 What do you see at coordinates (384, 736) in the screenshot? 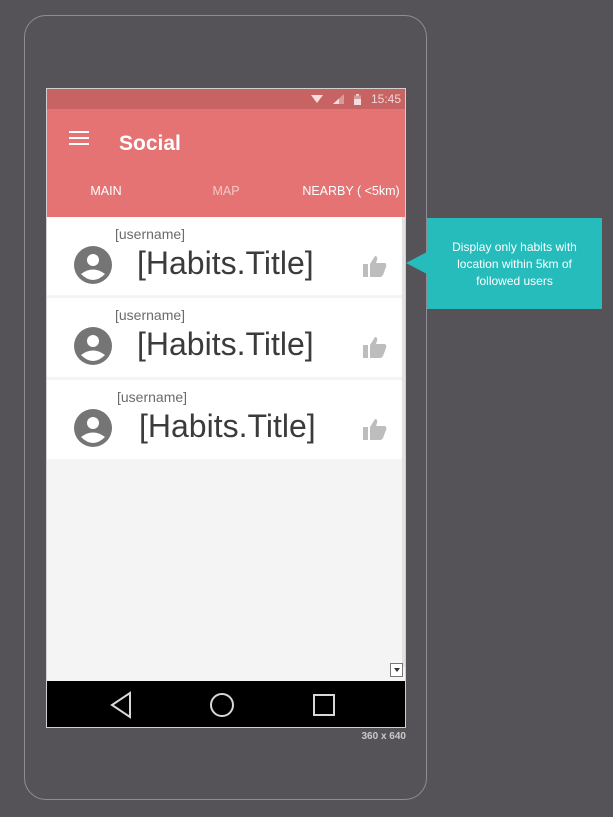
I see `frame-size-label: 360 x 640` at bounding box center [384, 736].